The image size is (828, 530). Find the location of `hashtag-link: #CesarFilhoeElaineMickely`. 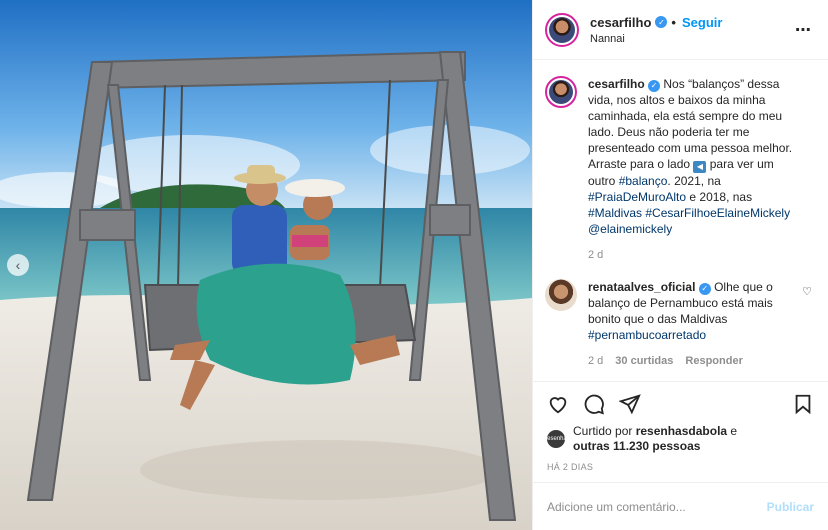

hashtag-link: #CesarFilhoeElaineMickely is located at coordinates (717, 213).